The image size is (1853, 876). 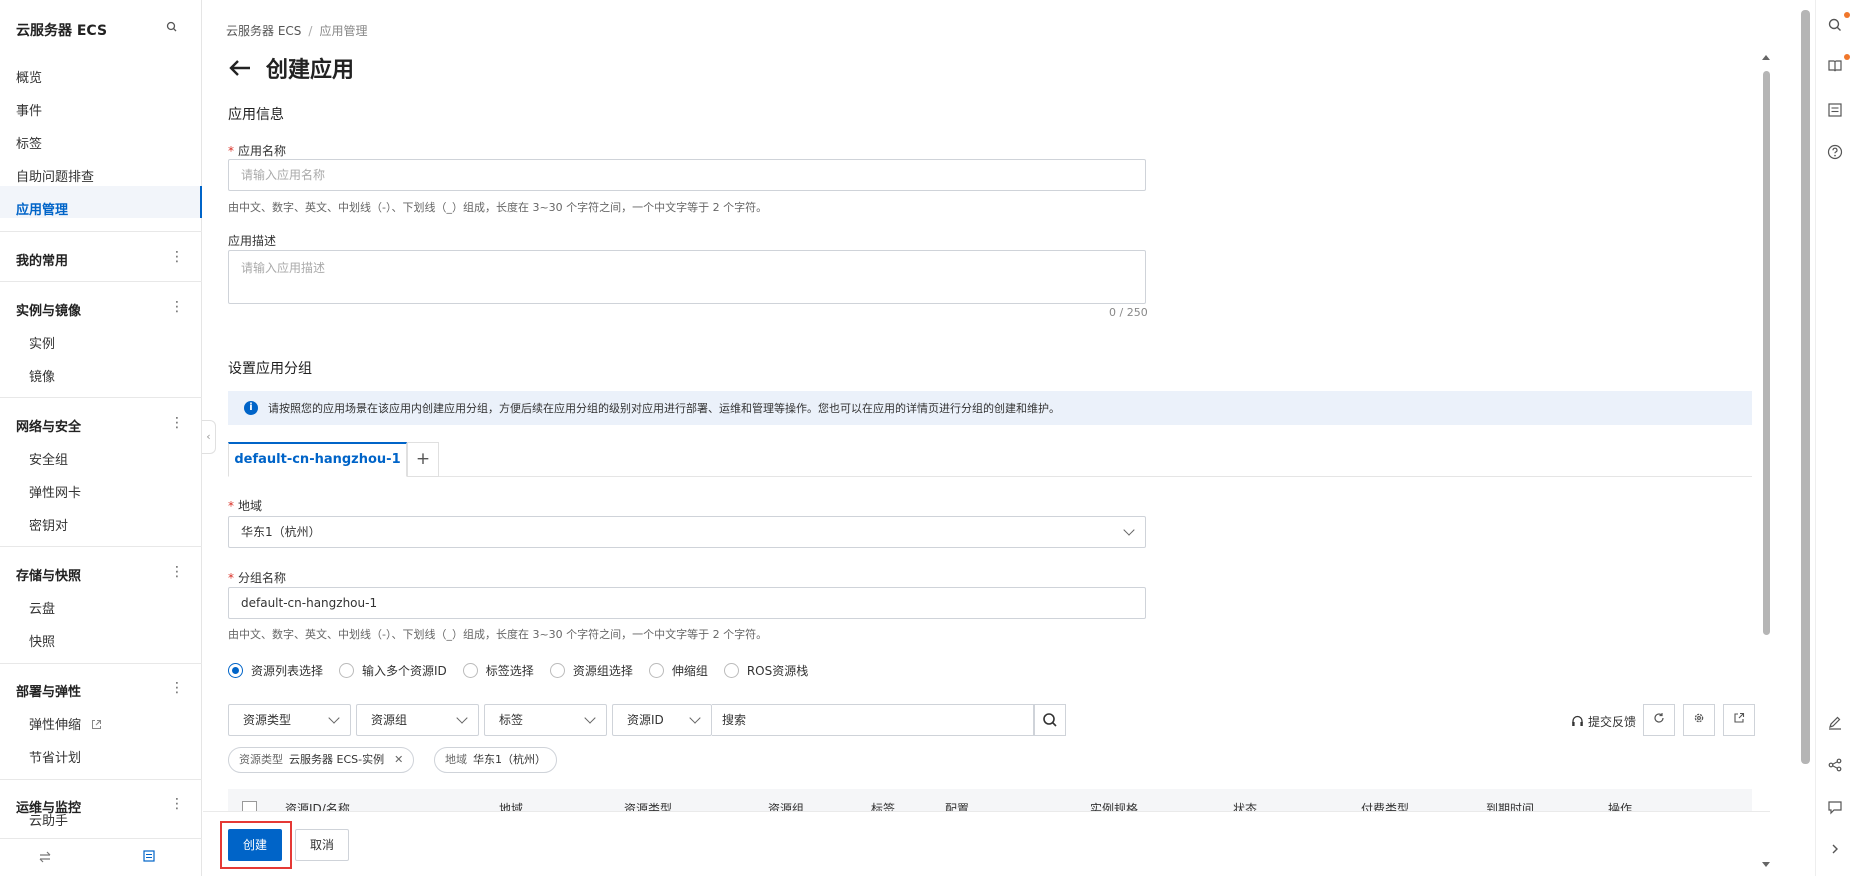 What do you see at coordinates (262, 578) in the screenshot?
I see `group-name-label-text: 分组名称` at bounding box center [262, 578].